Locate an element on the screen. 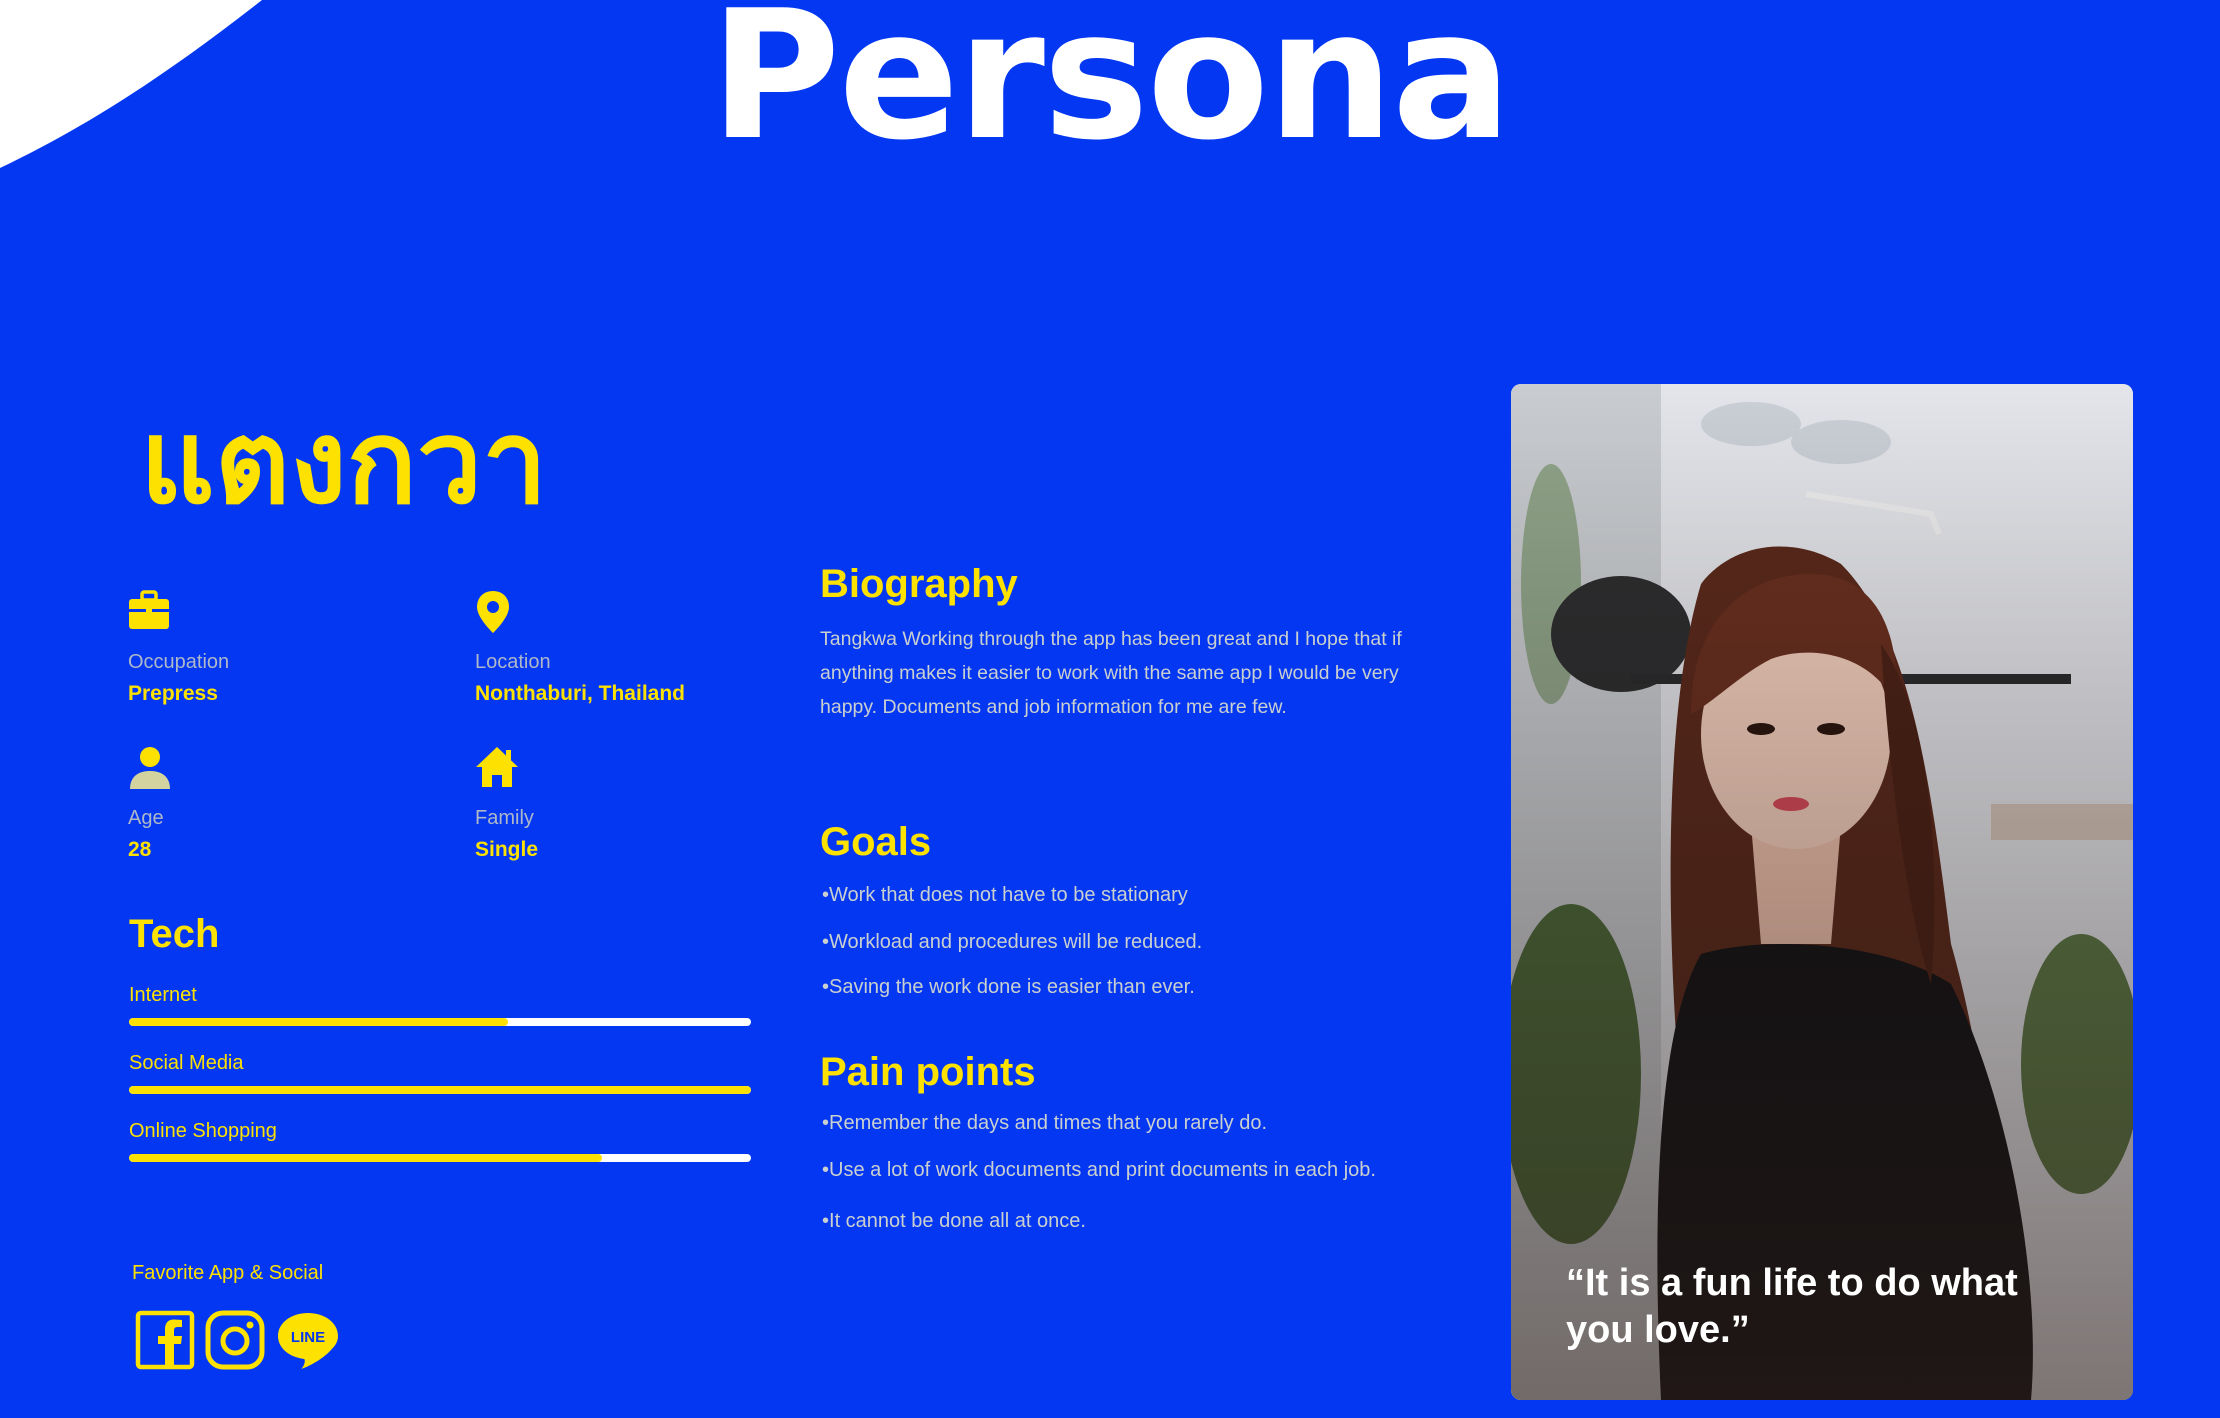 The width and height of the screenshot is (2220, 1418). pain-point-item: It cannot be done all at once. is located at coordinates (954, 1221).